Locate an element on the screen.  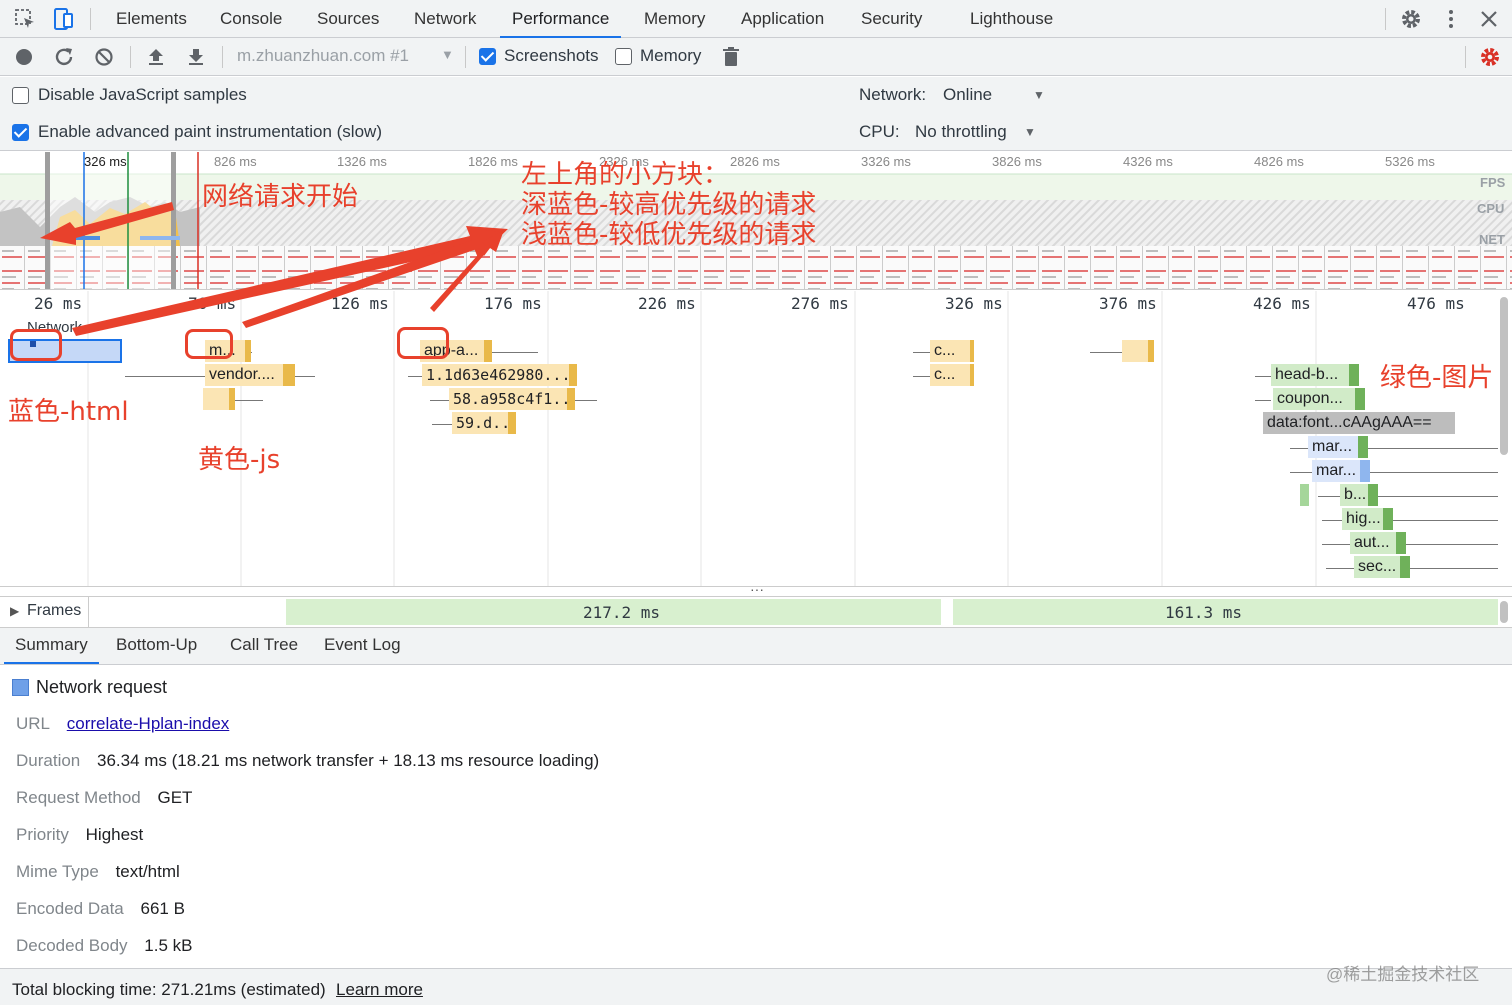
disable-js-samples-checkbox is located at coordinates (20, 95).